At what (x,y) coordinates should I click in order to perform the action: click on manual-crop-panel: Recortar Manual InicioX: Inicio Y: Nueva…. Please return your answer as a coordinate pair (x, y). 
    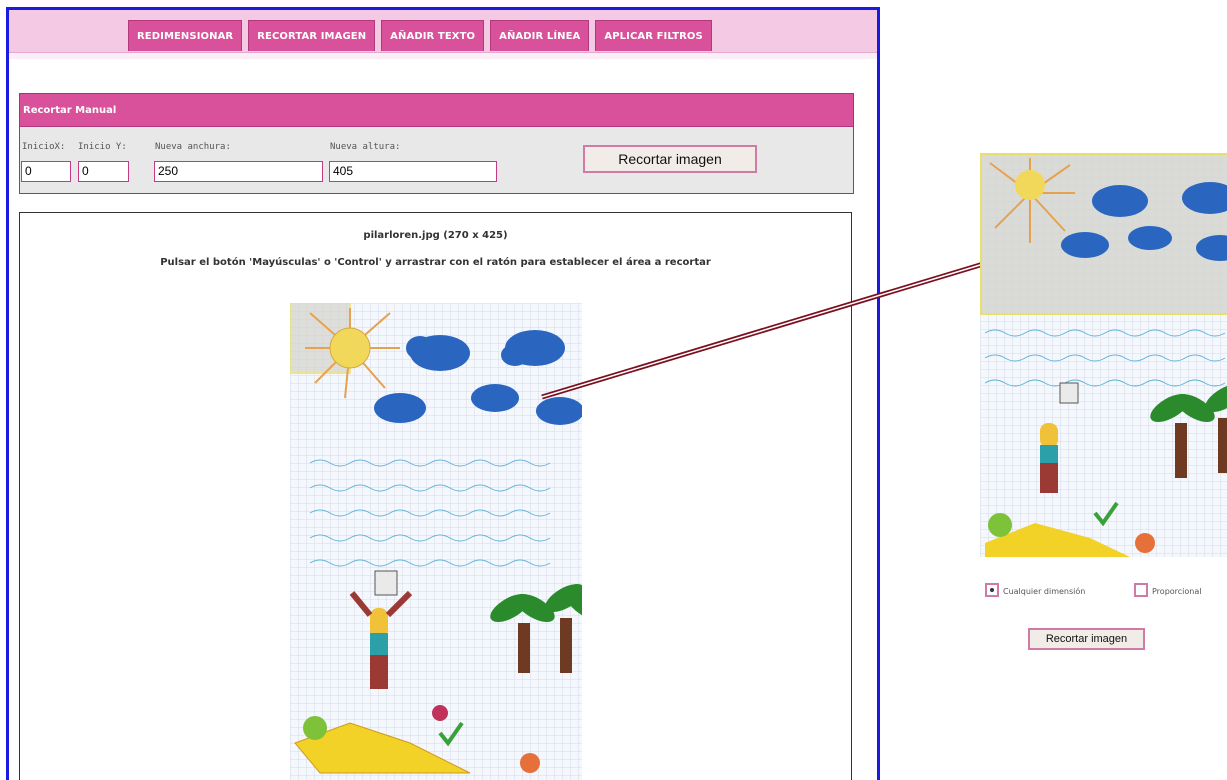
    Looking at the image, I should click on (436, 143).